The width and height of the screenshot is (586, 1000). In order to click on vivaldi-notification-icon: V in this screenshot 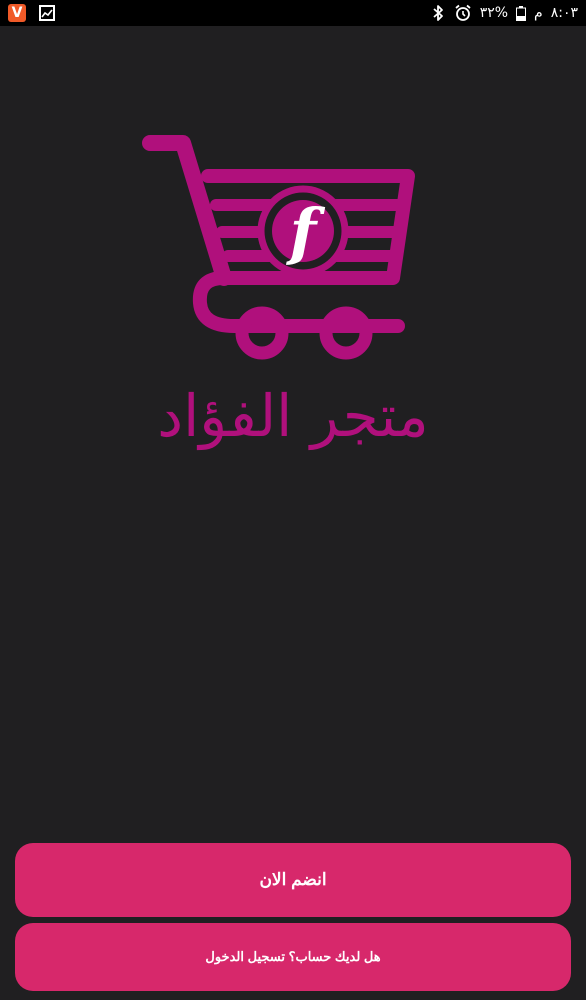, I will do `click(17, 13)`.